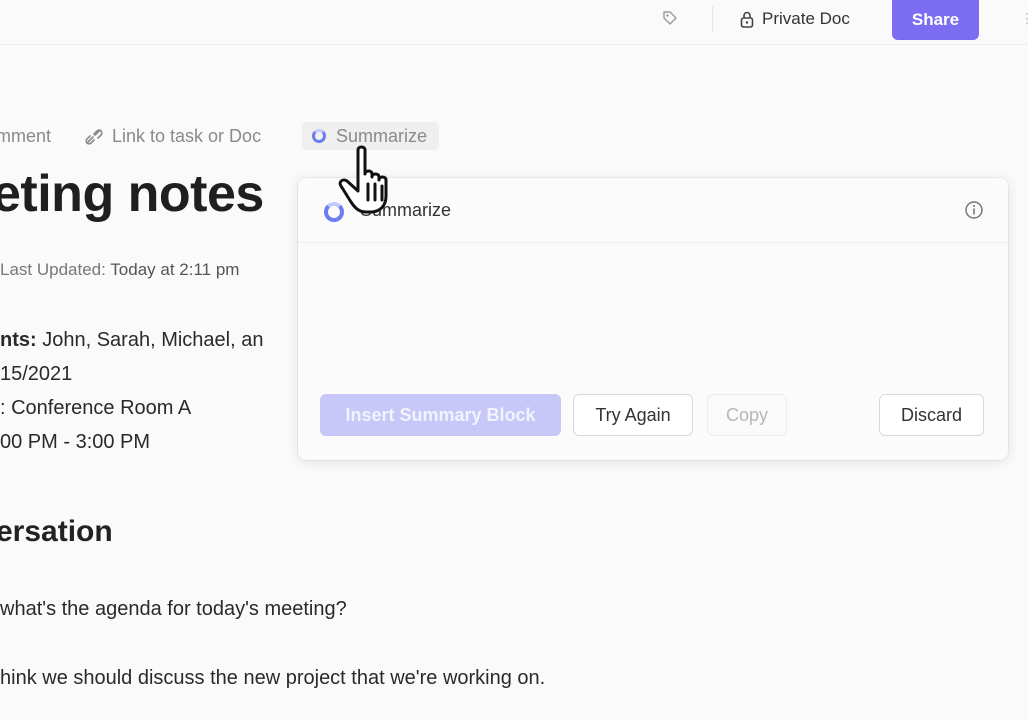 This screenshot has width=1028, height=720. What do you see at coordinates (633, 415) in the screenshot?
I see `try-again-button: Try Again` at bounding box center [633, 415].